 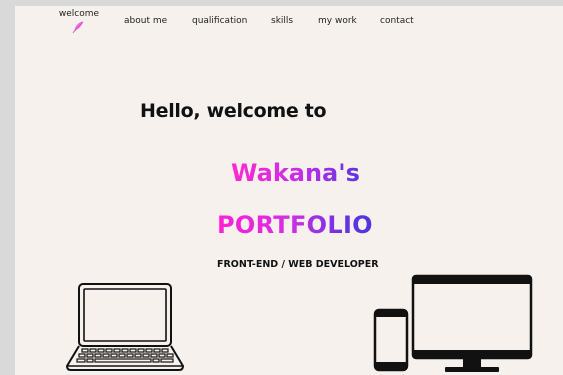 I want to click on feather-icon, so click(x=78, y=27).